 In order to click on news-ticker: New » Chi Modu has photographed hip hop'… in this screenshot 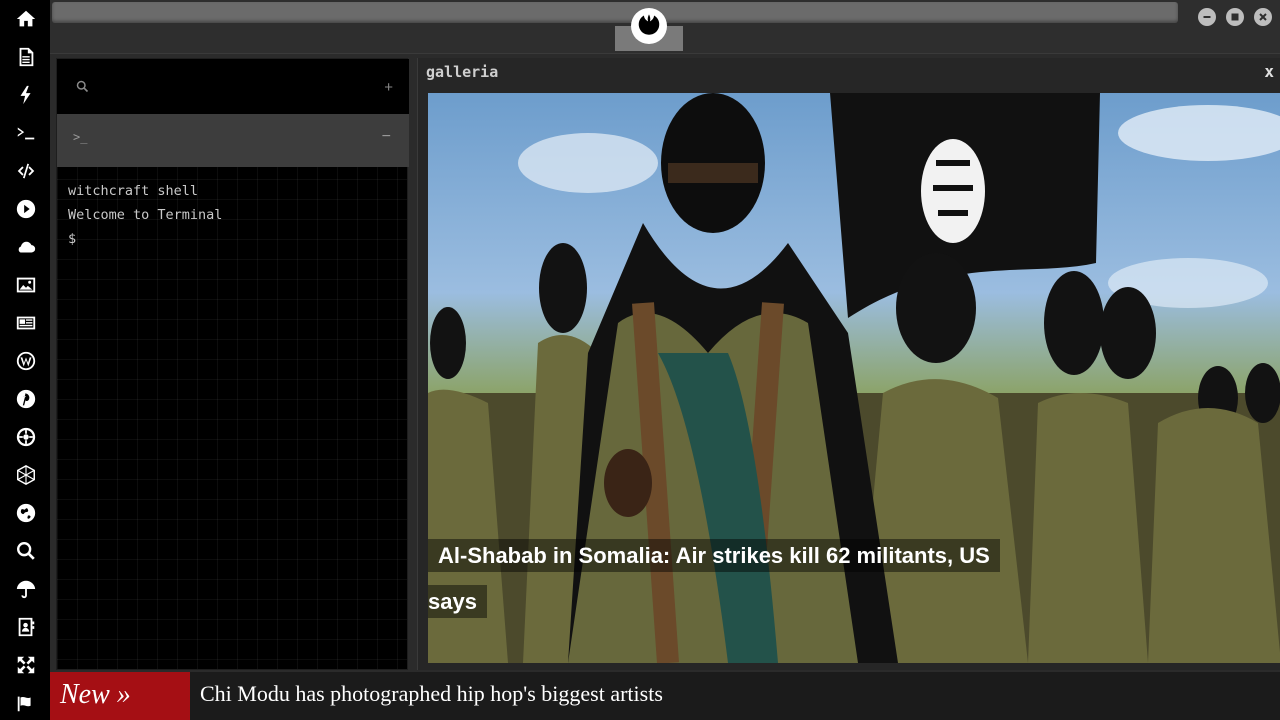, I will do `click(665, 696)`.